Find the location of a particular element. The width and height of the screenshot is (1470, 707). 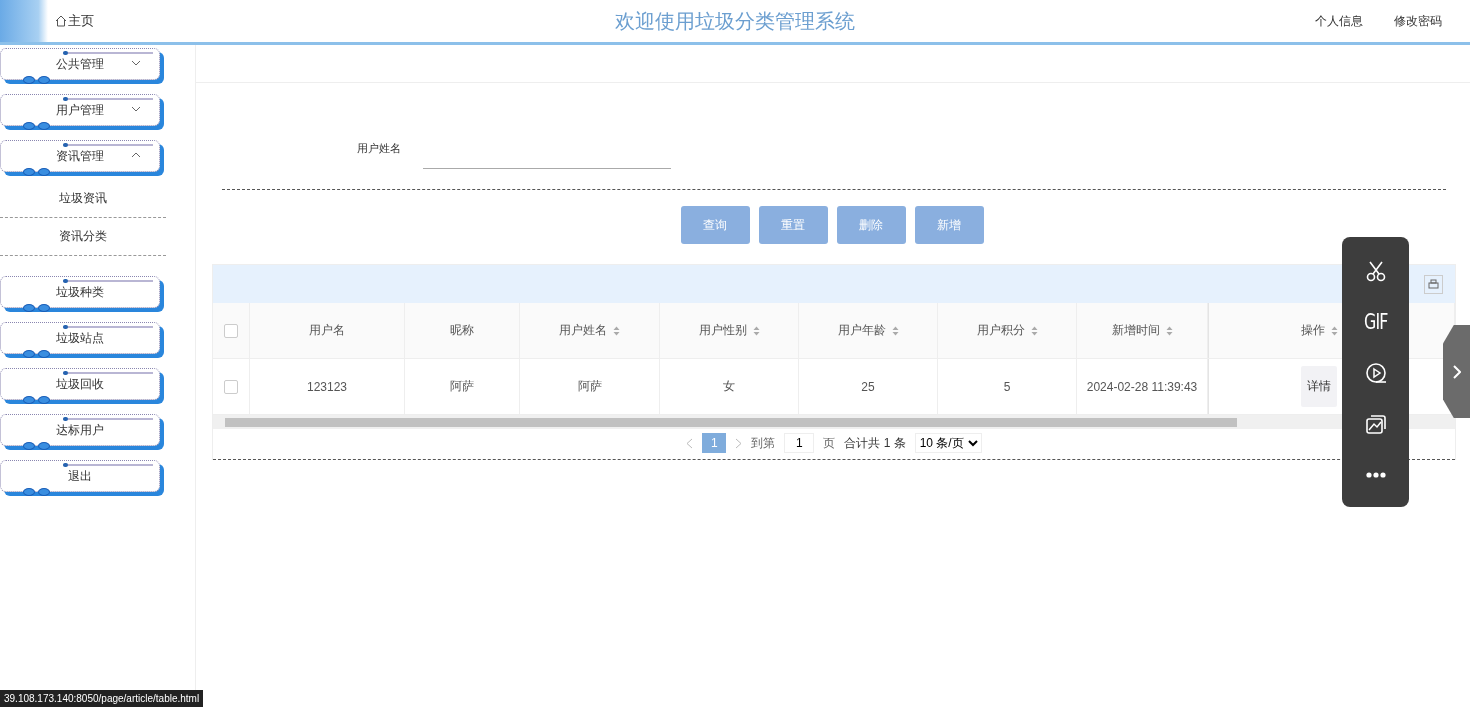

details-button: 详情 is located at coordinates (1319, 386).